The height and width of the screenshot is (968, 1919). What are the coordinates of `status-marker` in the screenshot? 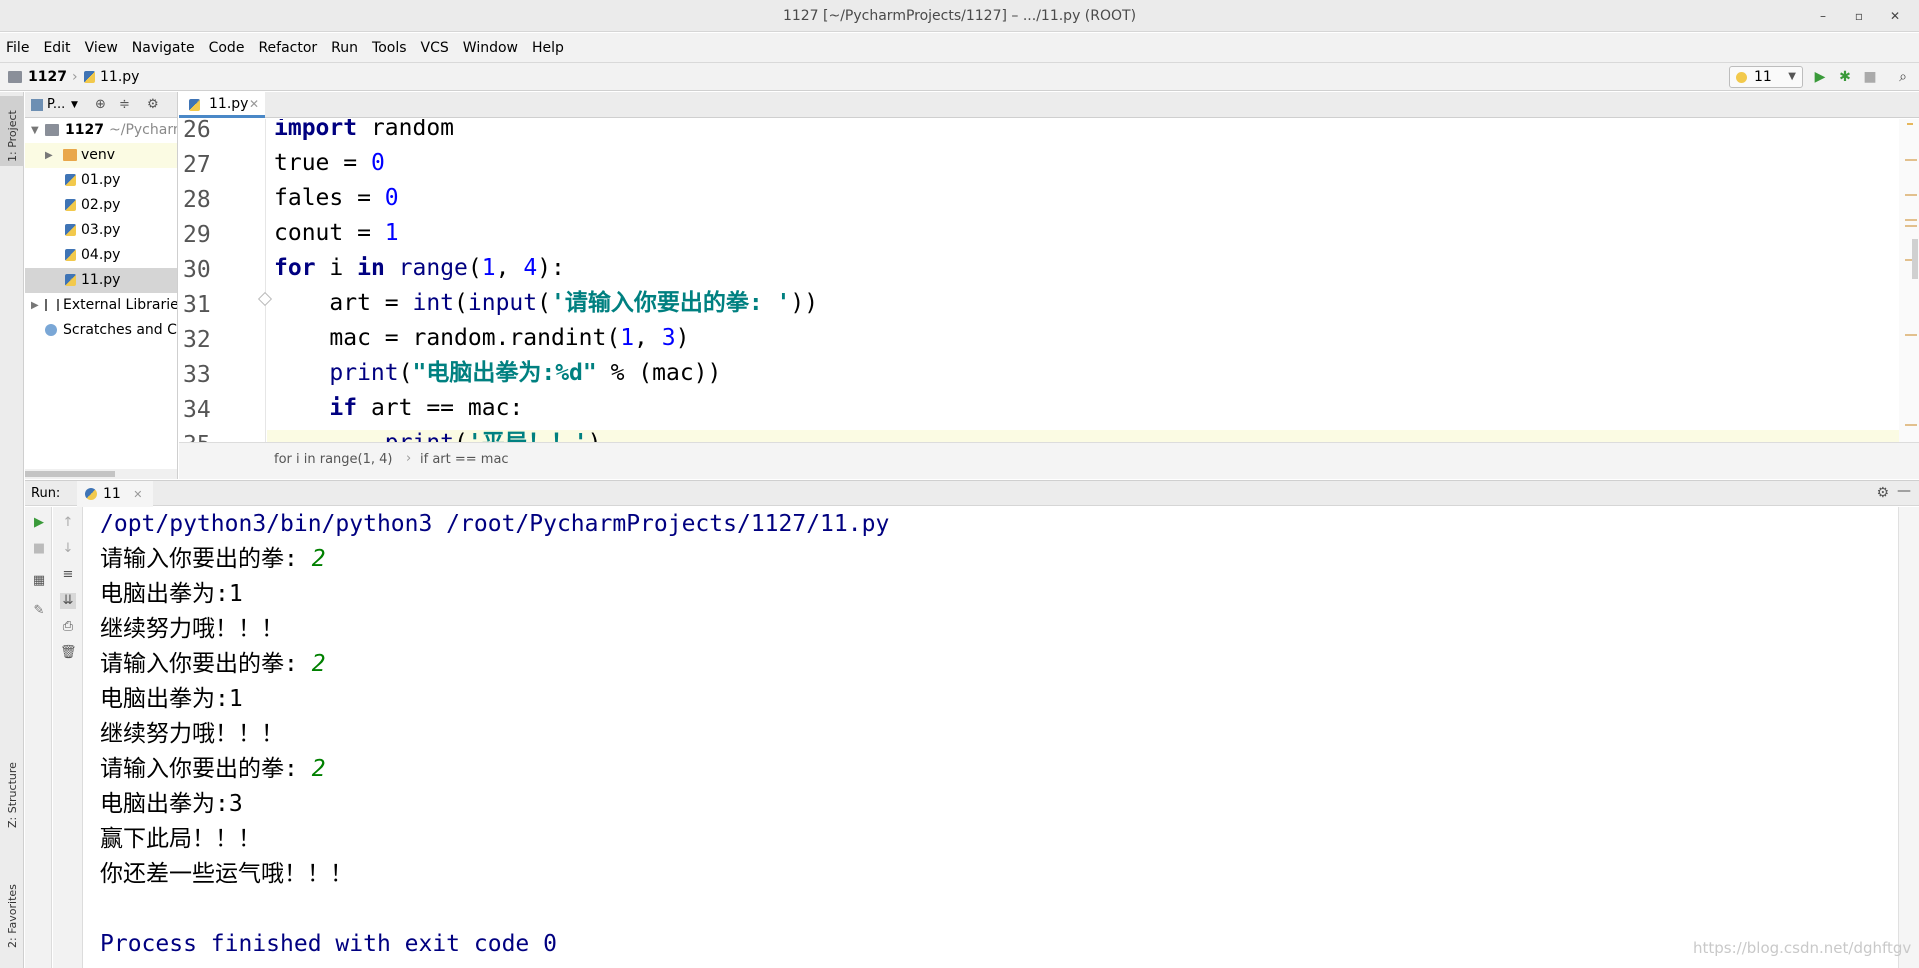 It's located at (1910, 124).